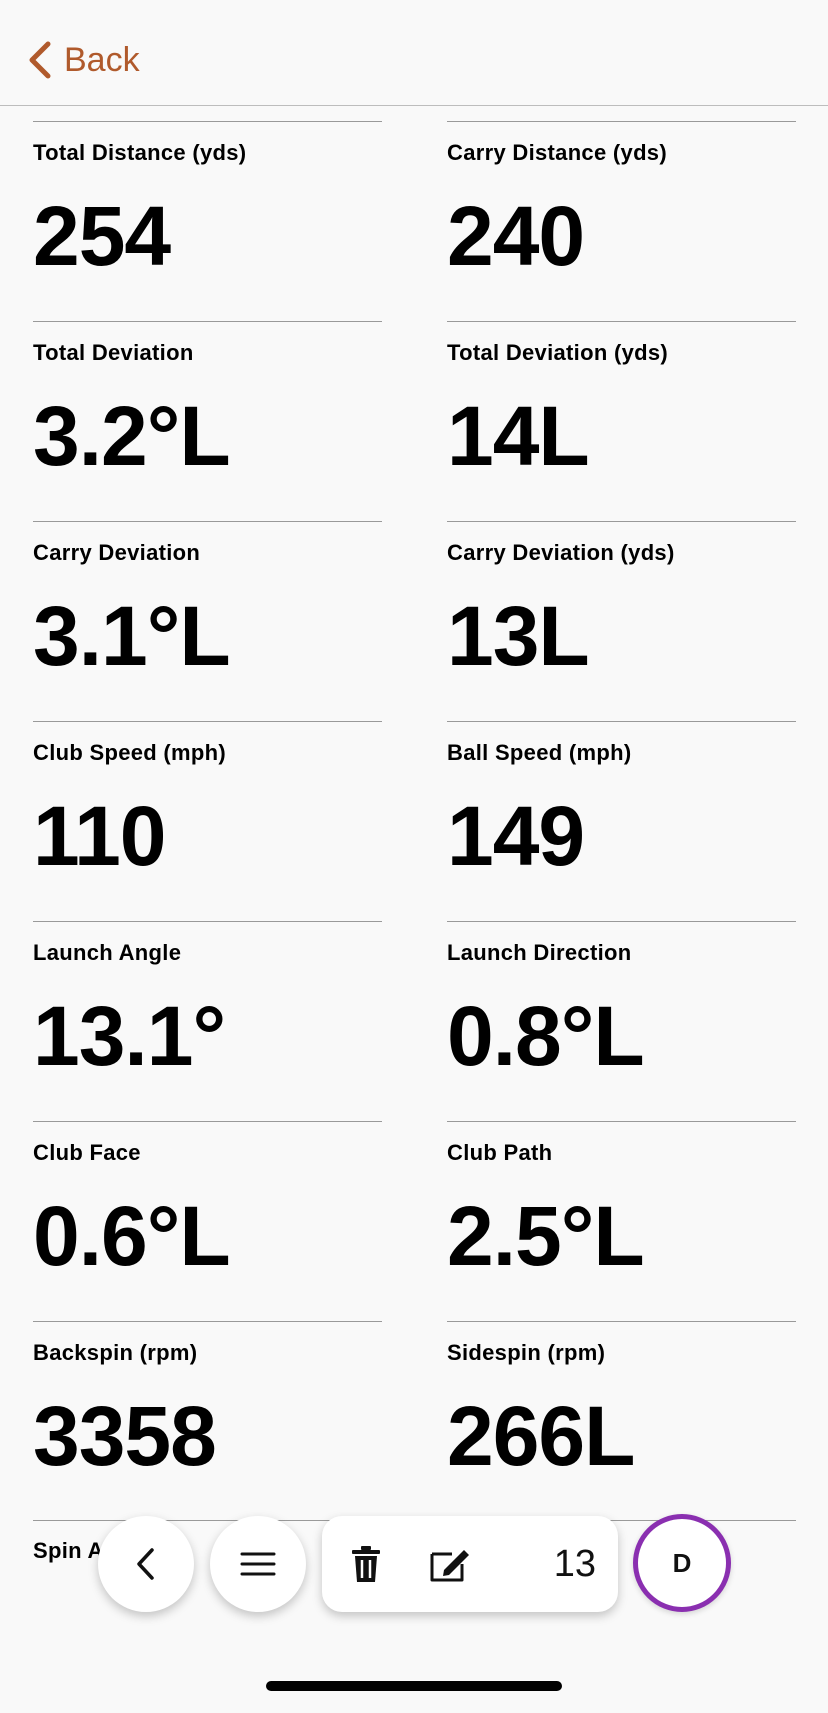 Image resolution: width=828 pixels, height=1713 pixels. I want to click on metric-value: 240, so click(516, 236).